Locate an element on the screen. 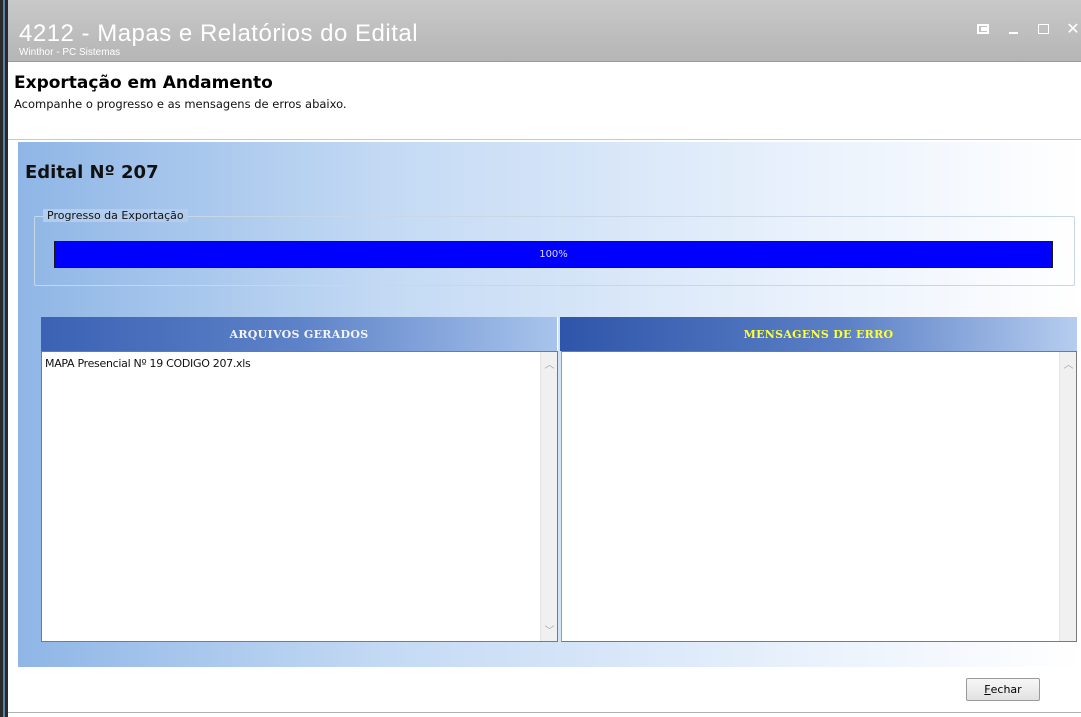 The width and height of the screenshot is (1081, 717). window-frame-edge is located at coordinates (4, 358).